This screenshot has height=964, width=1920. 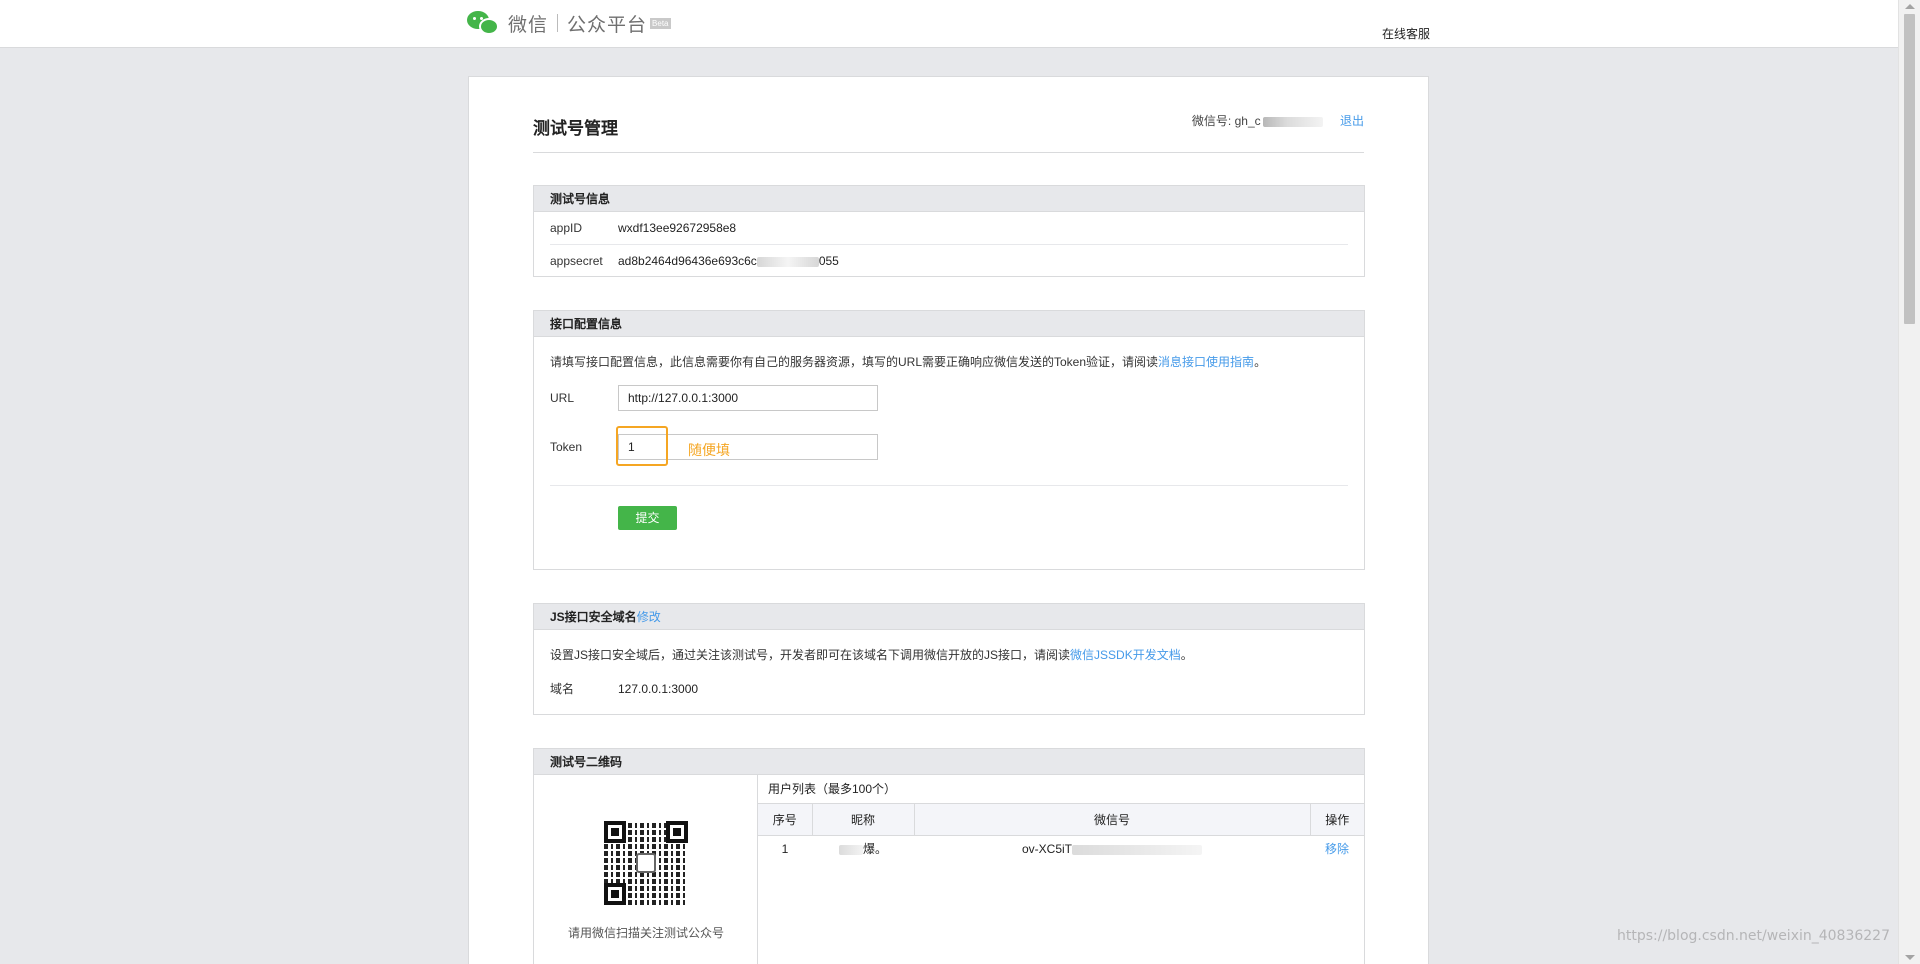 I want to click on masked-secret, so click(x=787, y=261).